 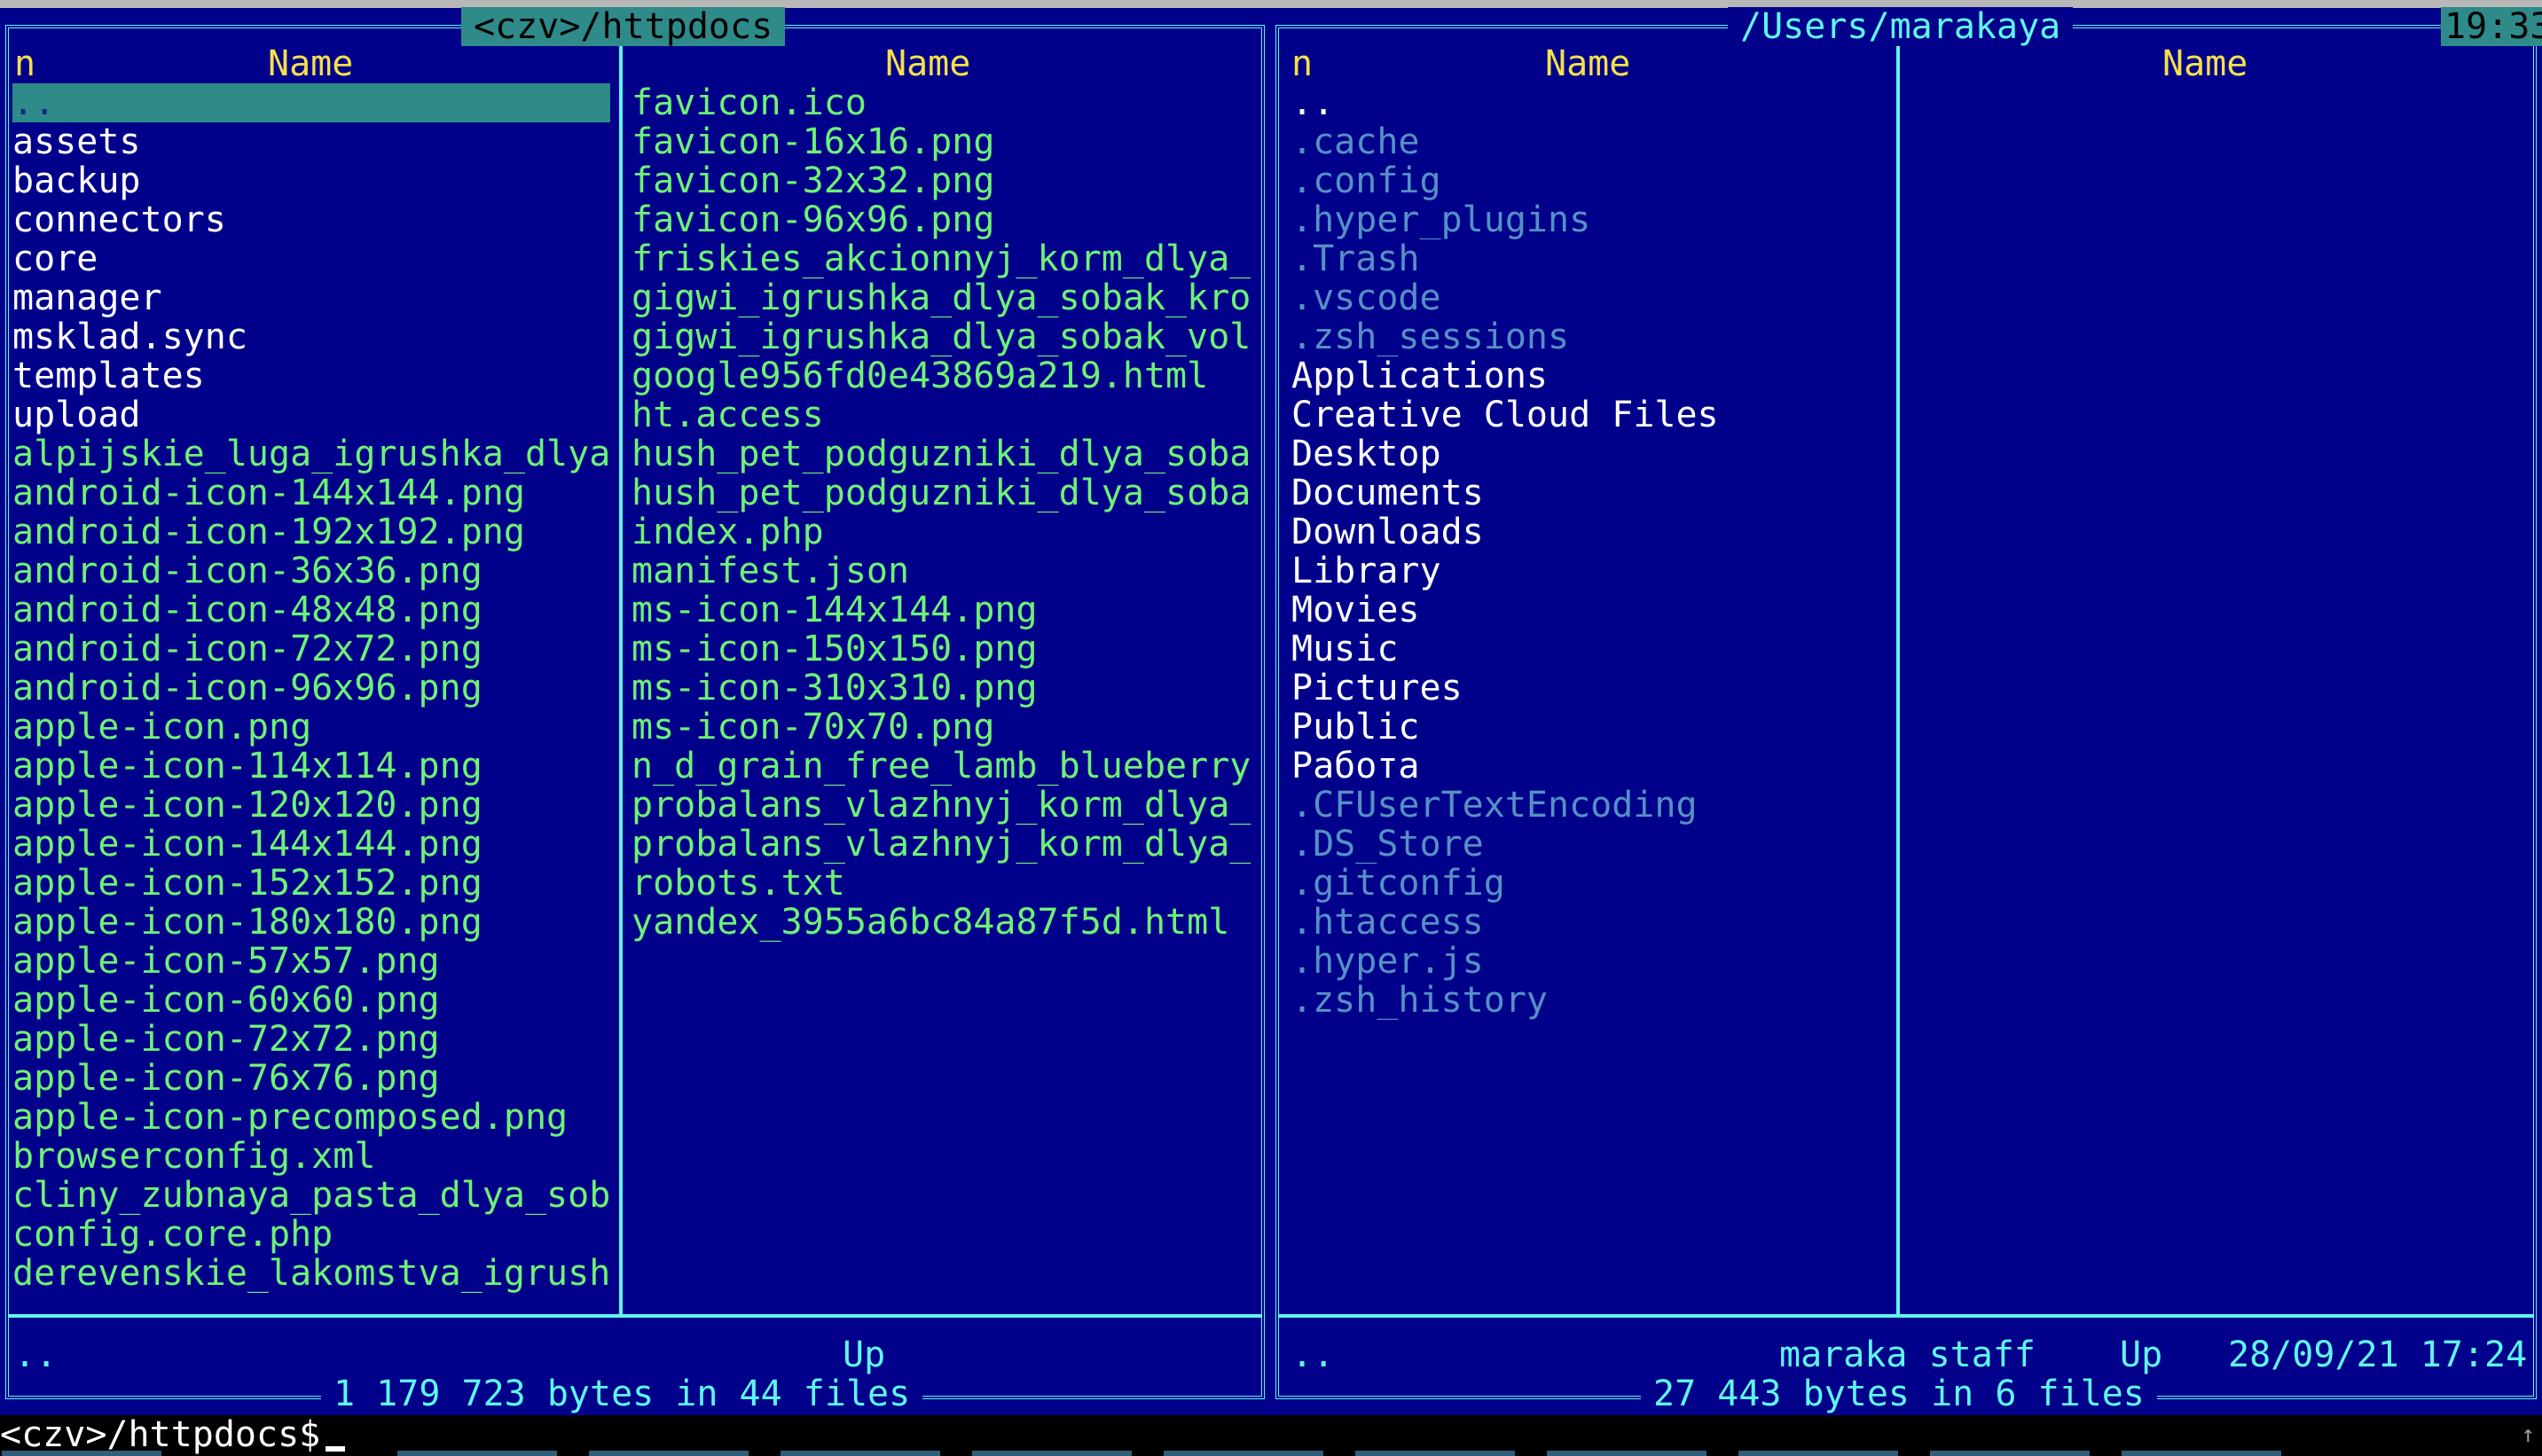 What do you see at coordinates (311, 336) in the screenshot?
I see `file-entry: msklad.sync` at bounding box center [311, 336].